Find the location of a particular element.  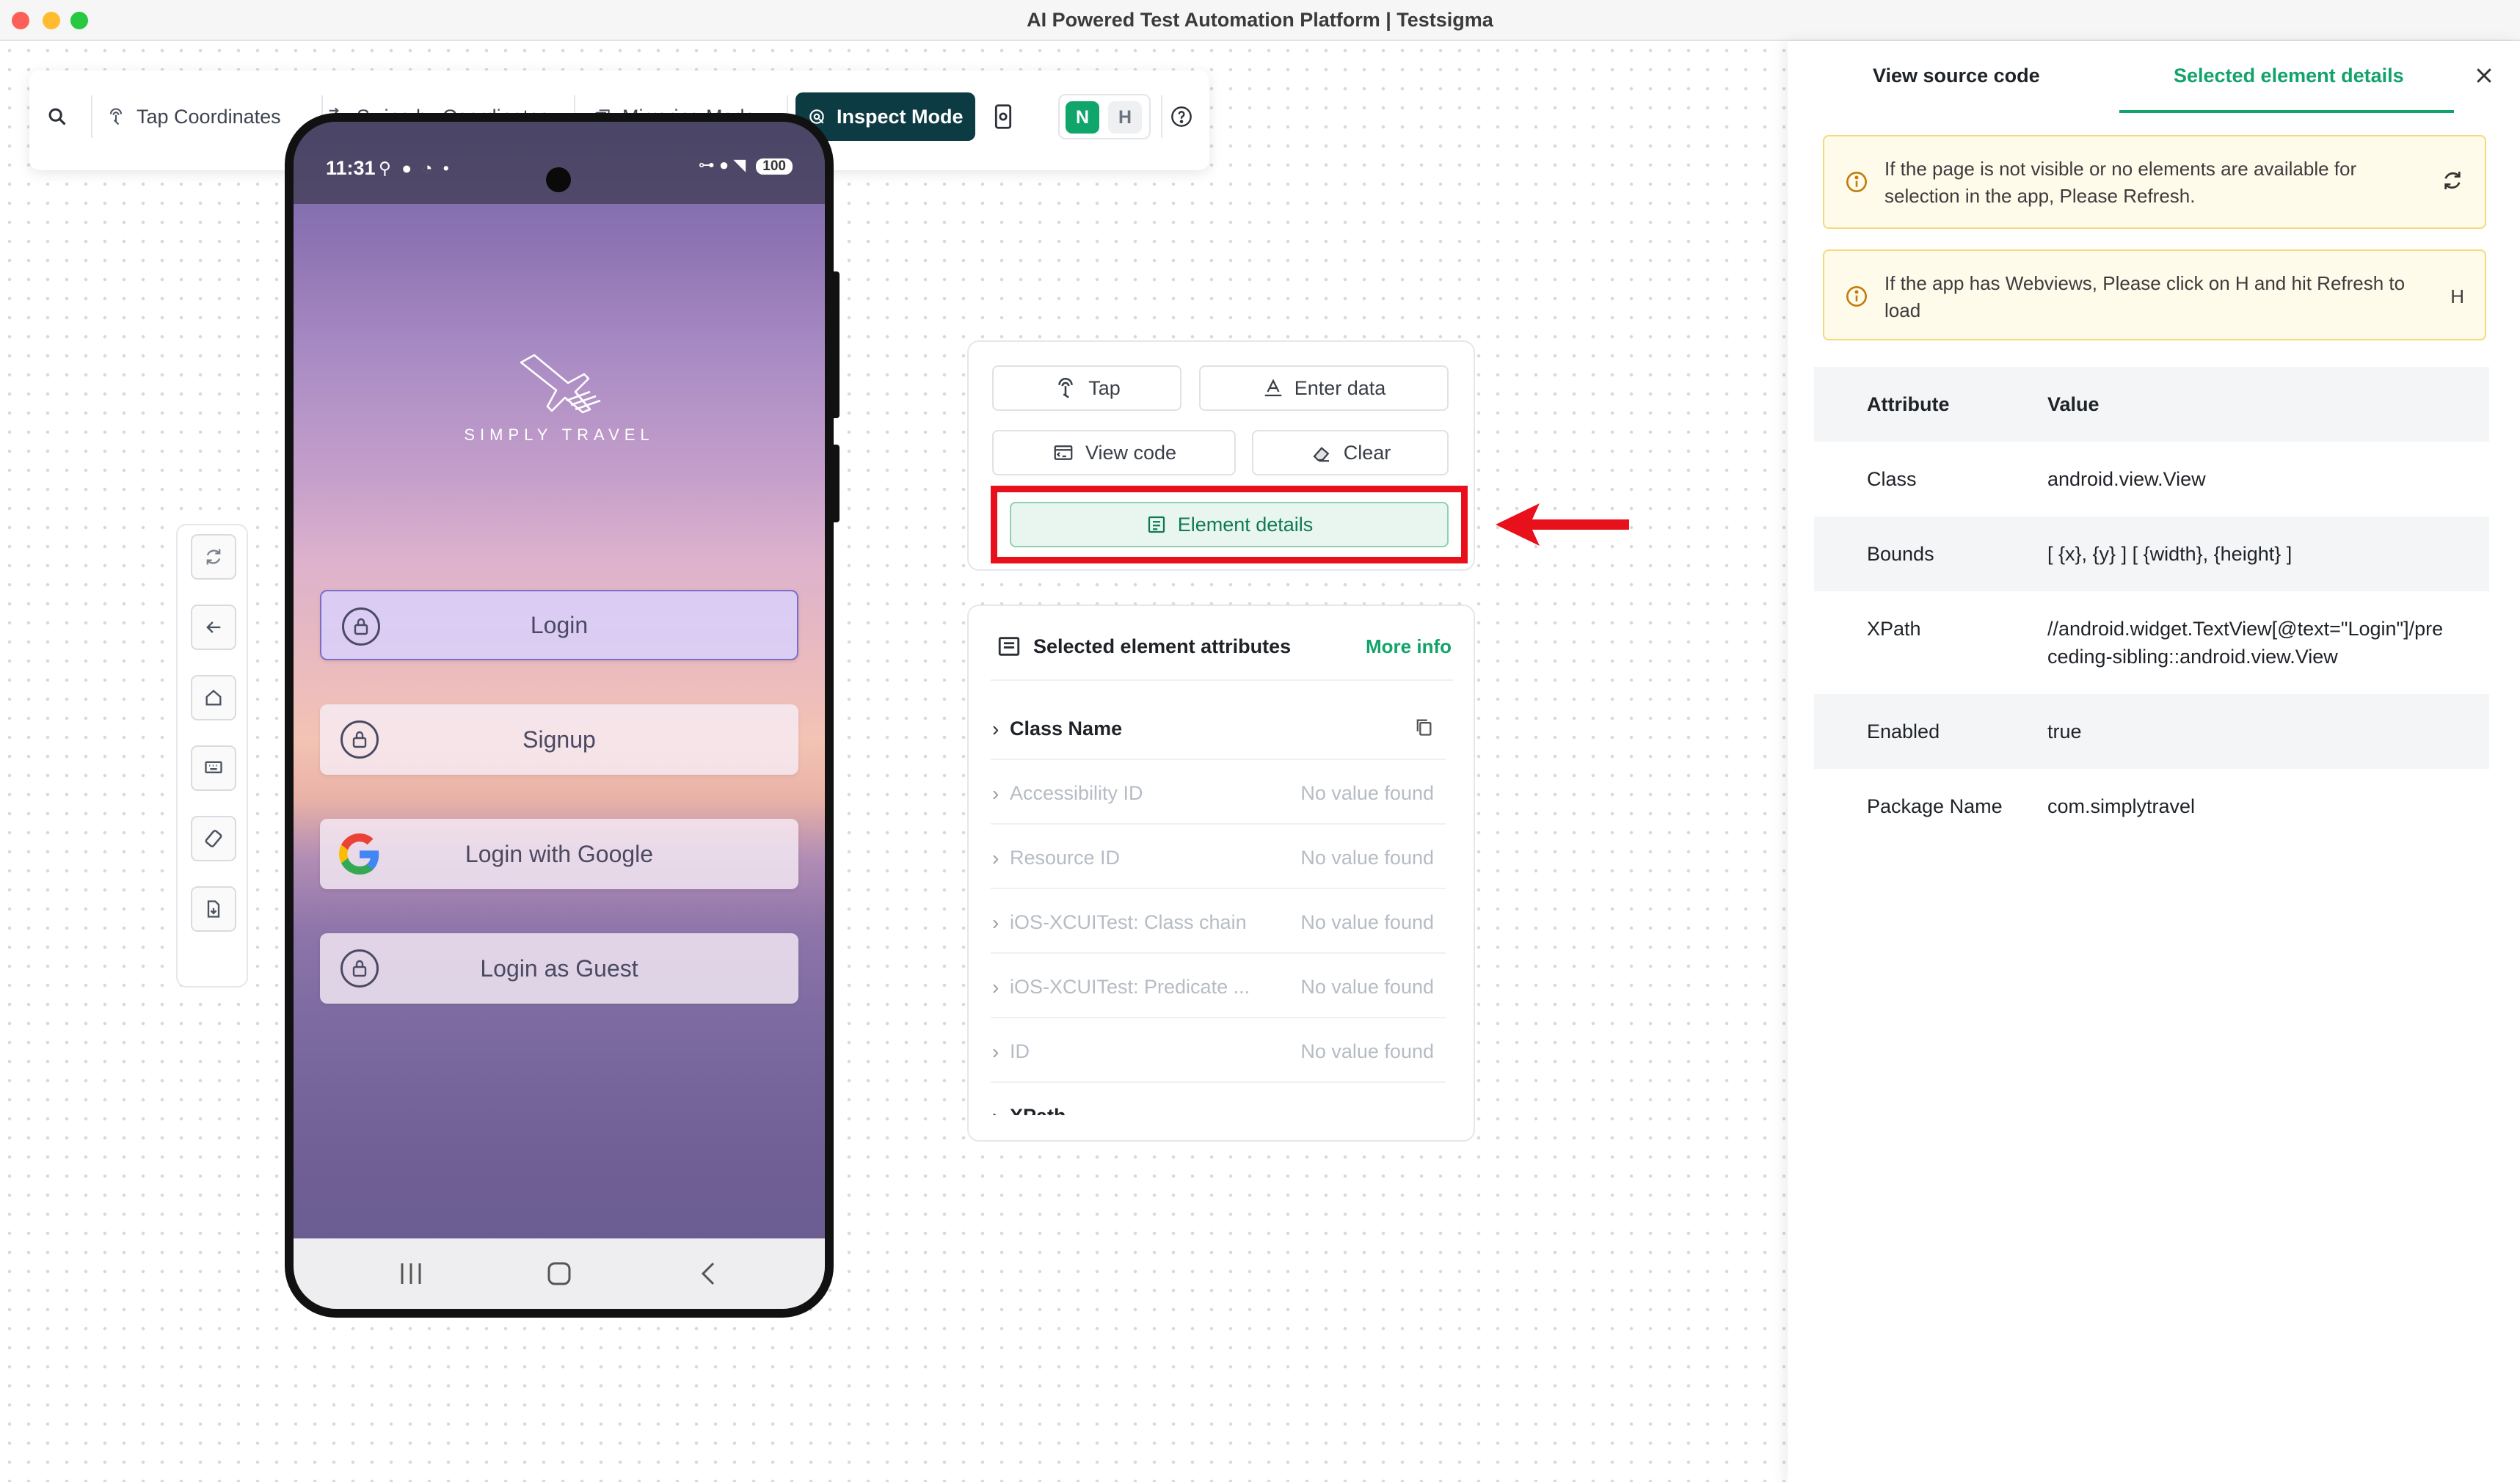

login-with-google-button: Login with Google is located at coordinates (559, 854).